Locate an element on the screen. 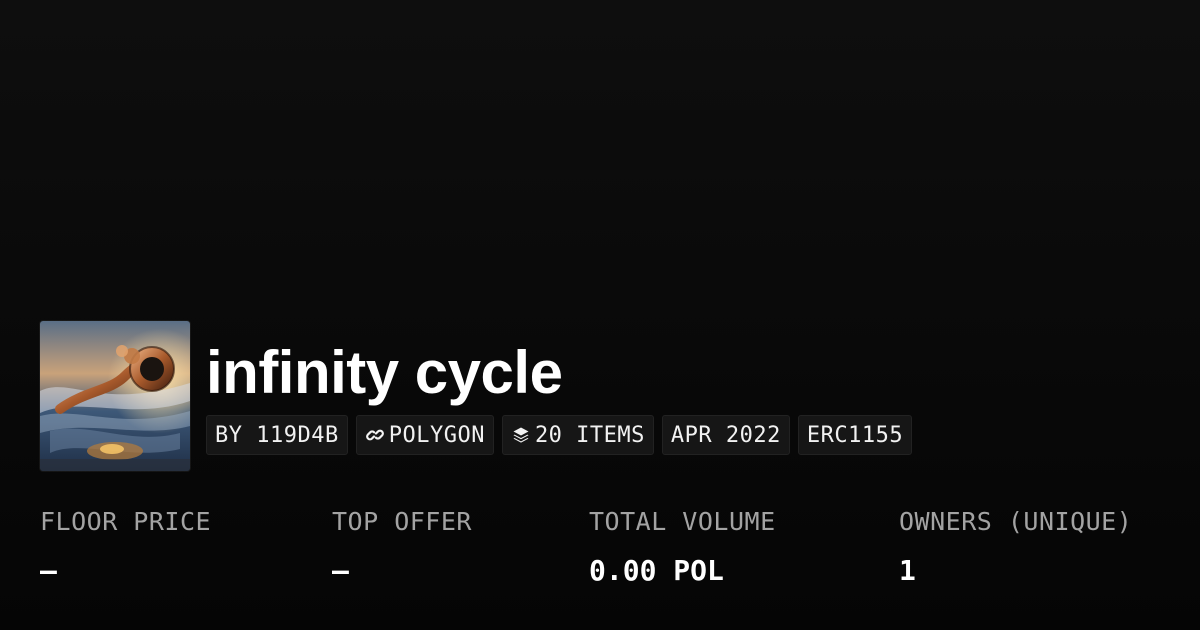  collection-thumbnail is located at coordinates (115, 396).